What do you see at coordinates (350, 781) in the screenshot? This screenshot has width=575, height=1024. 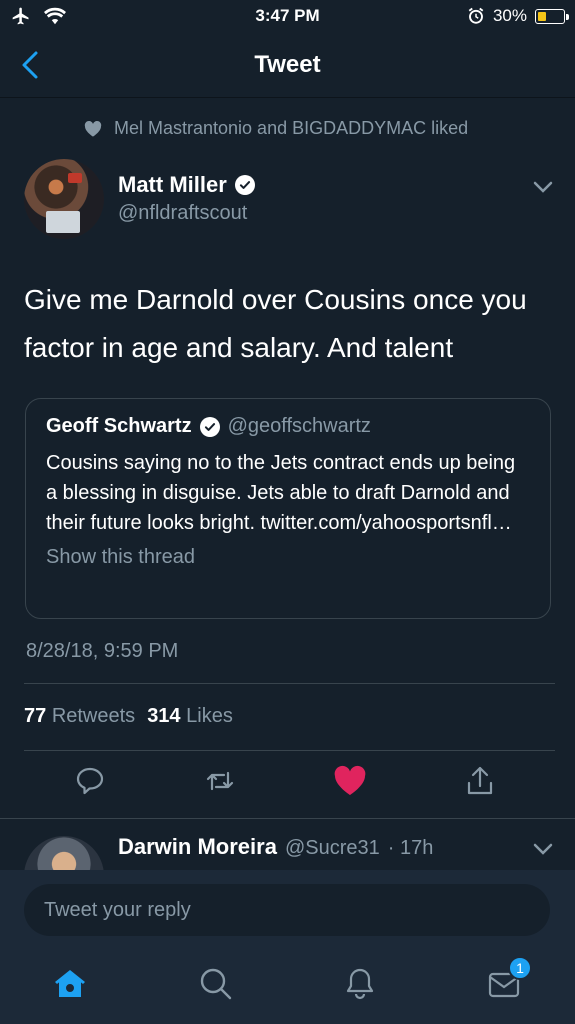 I see `like-heart-icon` at bounding box center [350, 781].